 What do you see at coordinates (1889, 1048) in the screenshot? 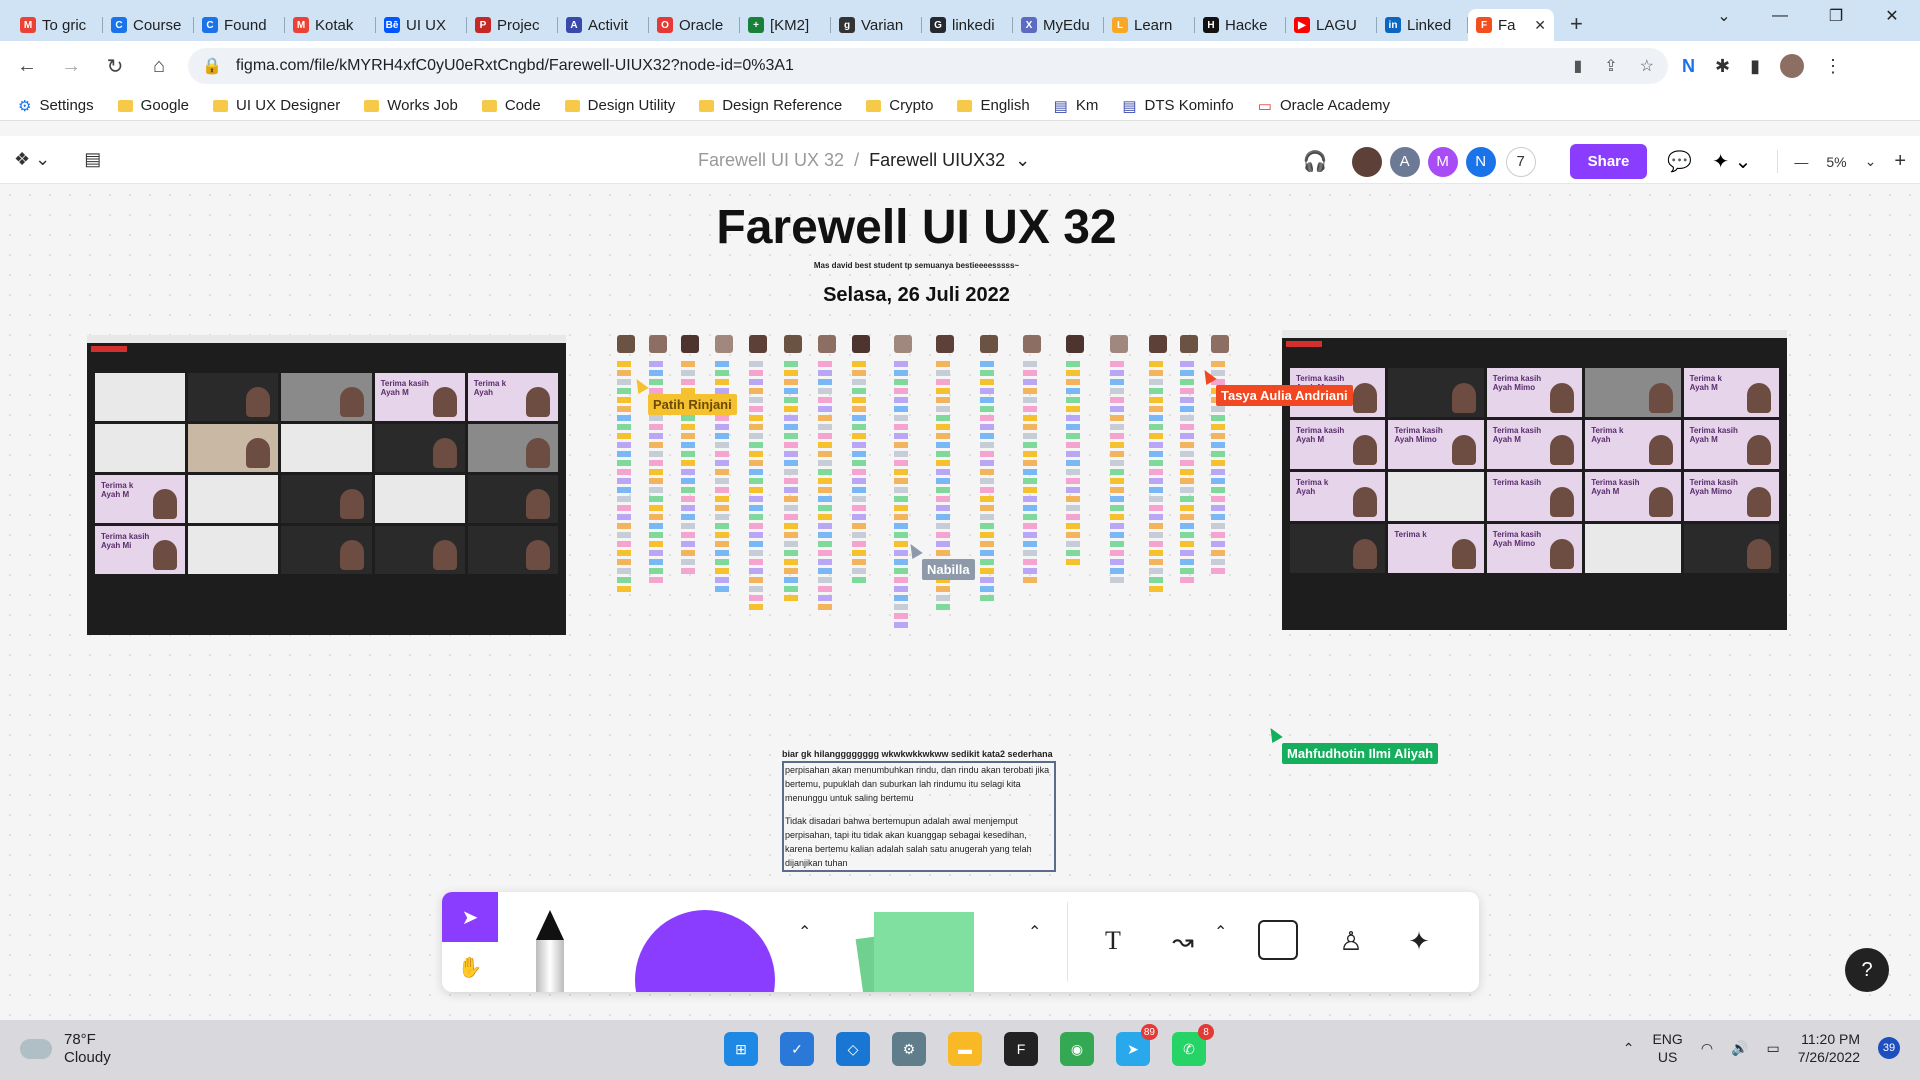
I see `notification-badge: 39` at bounding box center [1889, 1048].